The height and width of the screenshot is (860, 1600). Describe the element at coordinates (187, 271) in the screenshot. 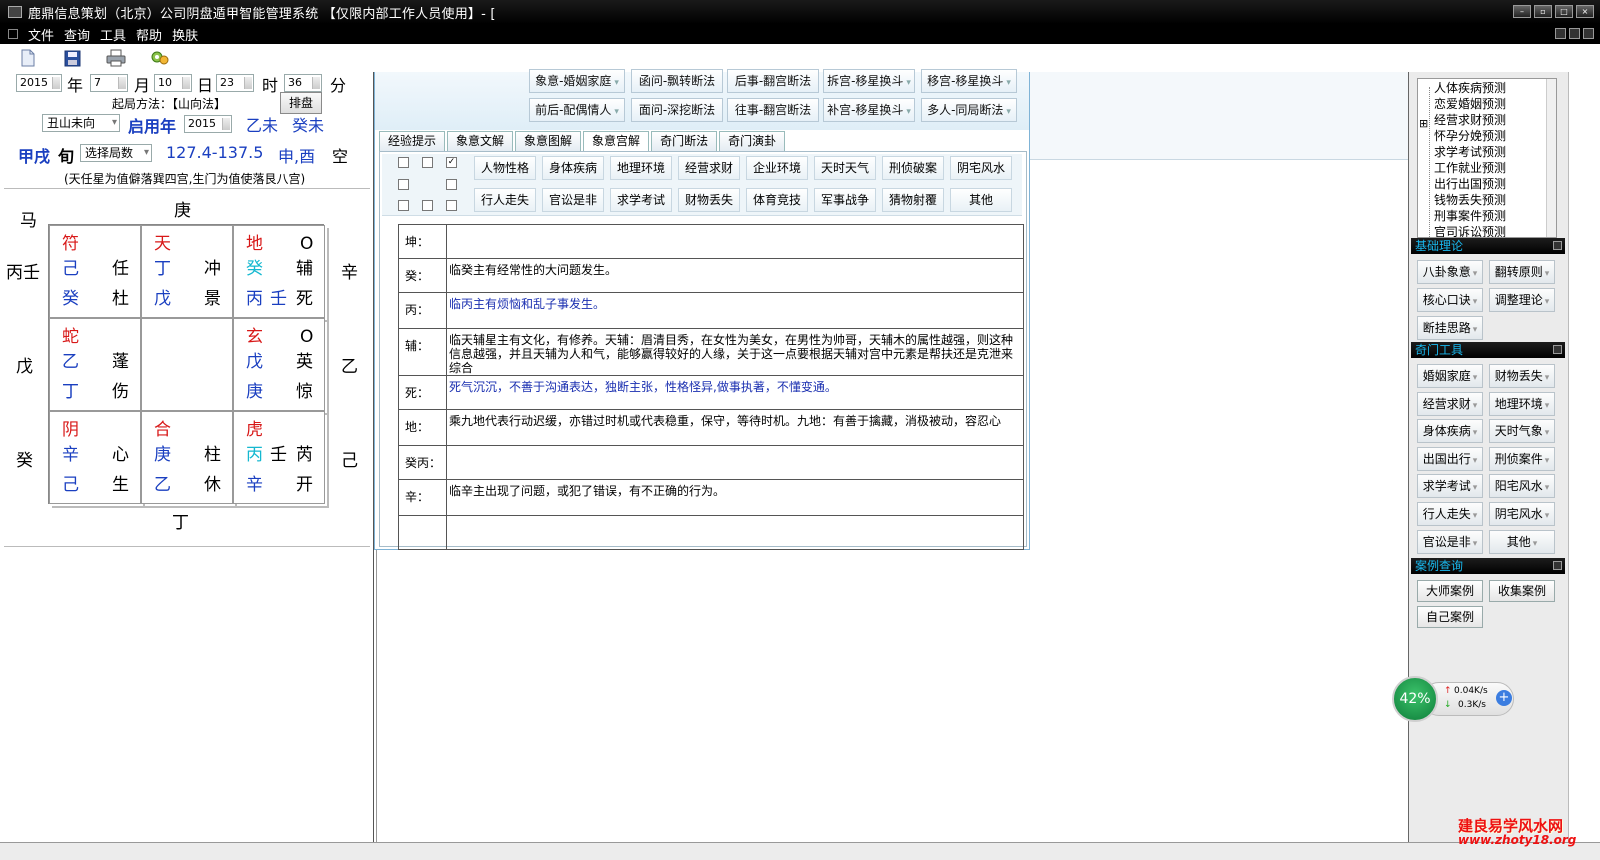

I see `palace-li9: 天 丁 冲 戊 景` at that location.